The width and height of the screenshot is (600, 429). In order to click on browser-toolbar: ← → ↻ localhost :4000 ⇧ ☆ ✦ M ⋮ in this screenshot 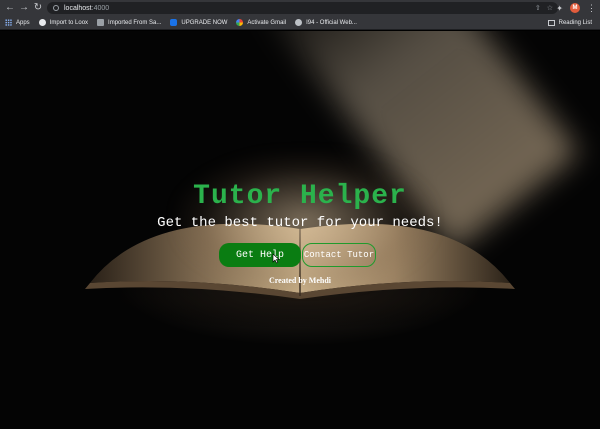, I will do `click(300, 8)`.